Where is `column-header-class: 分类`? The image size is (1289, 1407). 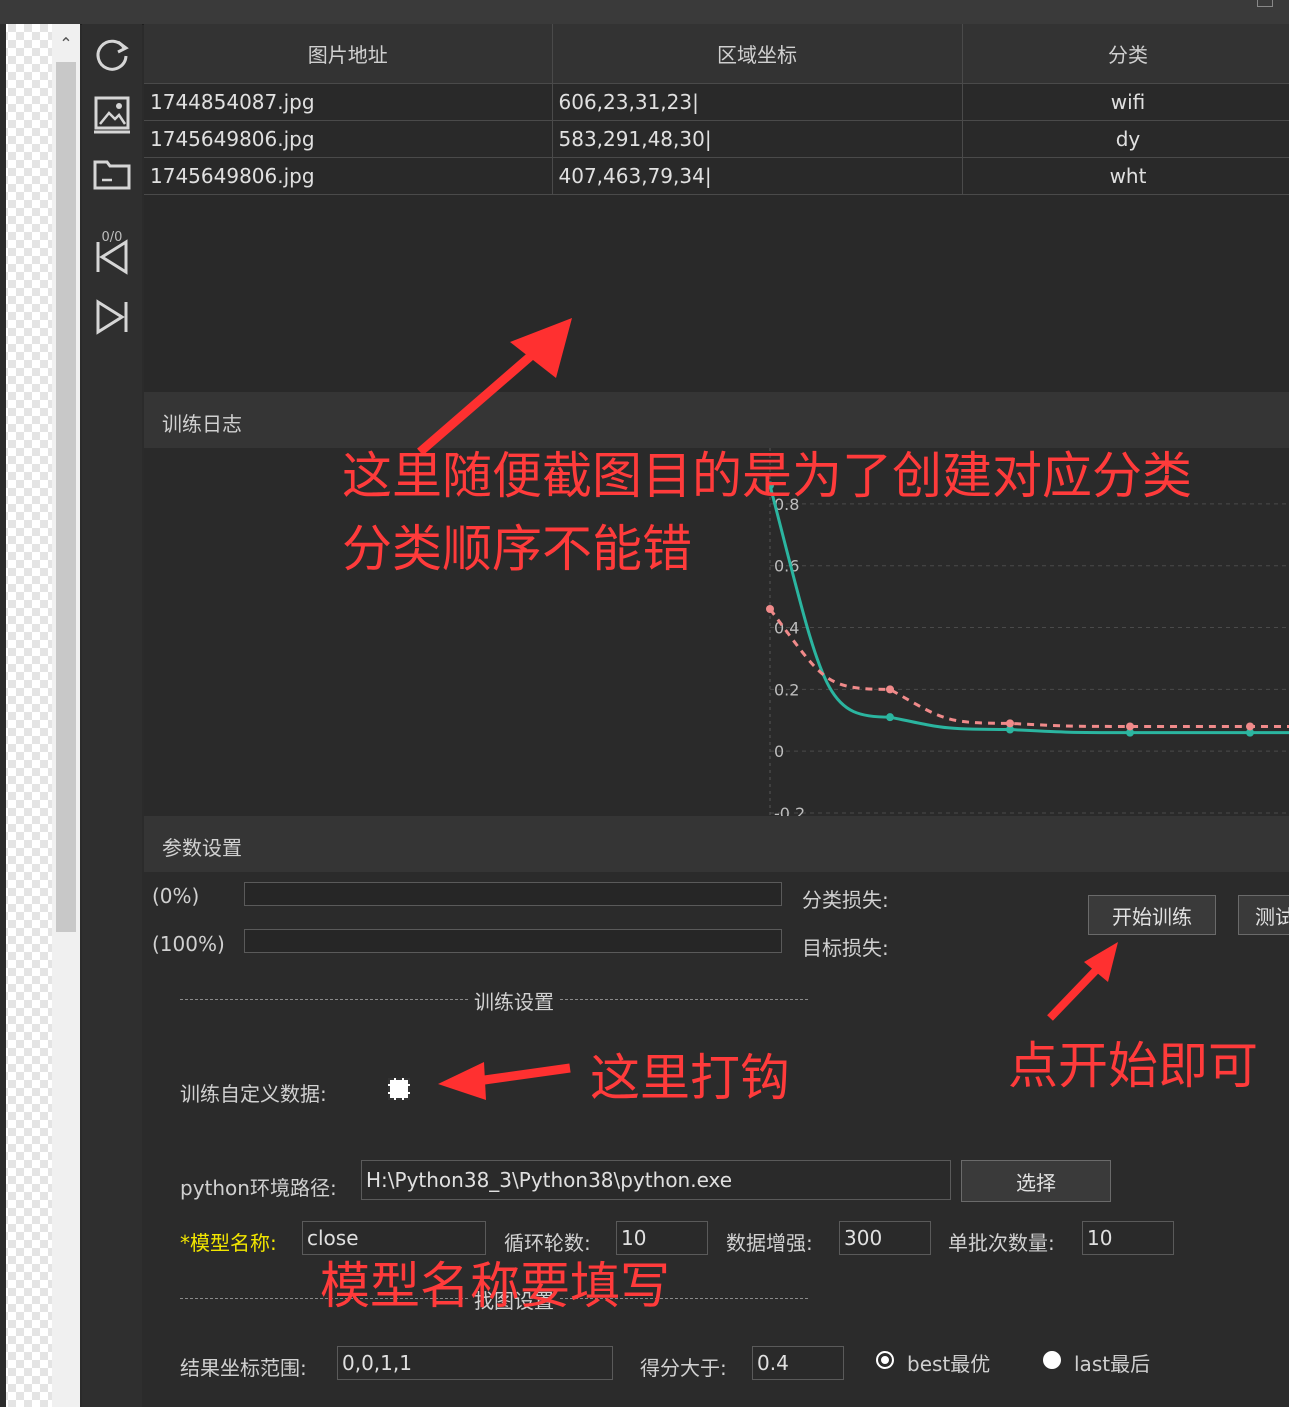 column-header-class: 分类 is located at coordinates (1125, 54).